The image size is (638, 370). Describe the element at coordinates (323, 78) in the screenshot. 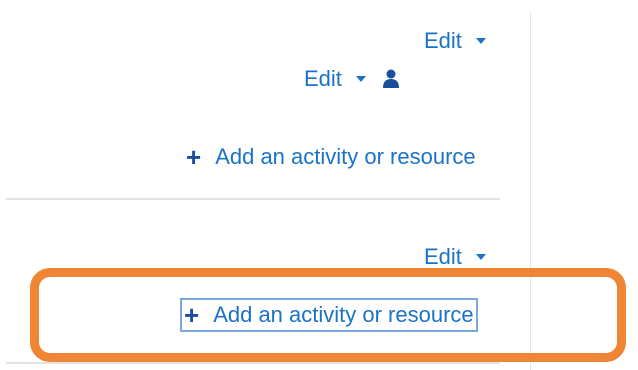

I see `activity-edit-label: Edit` at that location.